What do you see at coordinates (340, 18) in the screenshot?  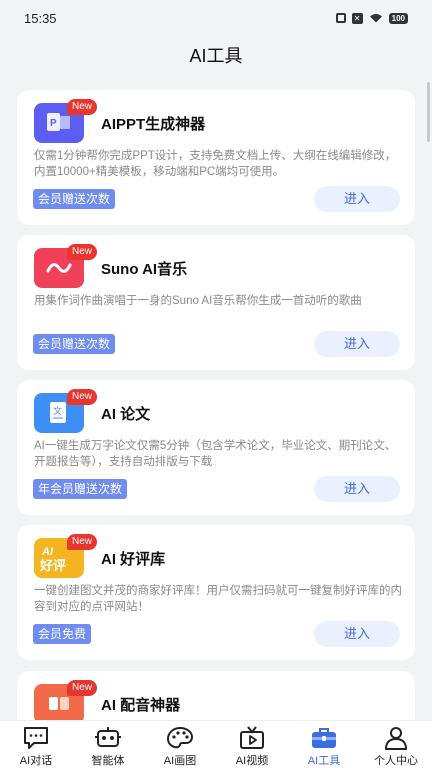 I see `vibrate-icon` at bounding box center [340, 18].